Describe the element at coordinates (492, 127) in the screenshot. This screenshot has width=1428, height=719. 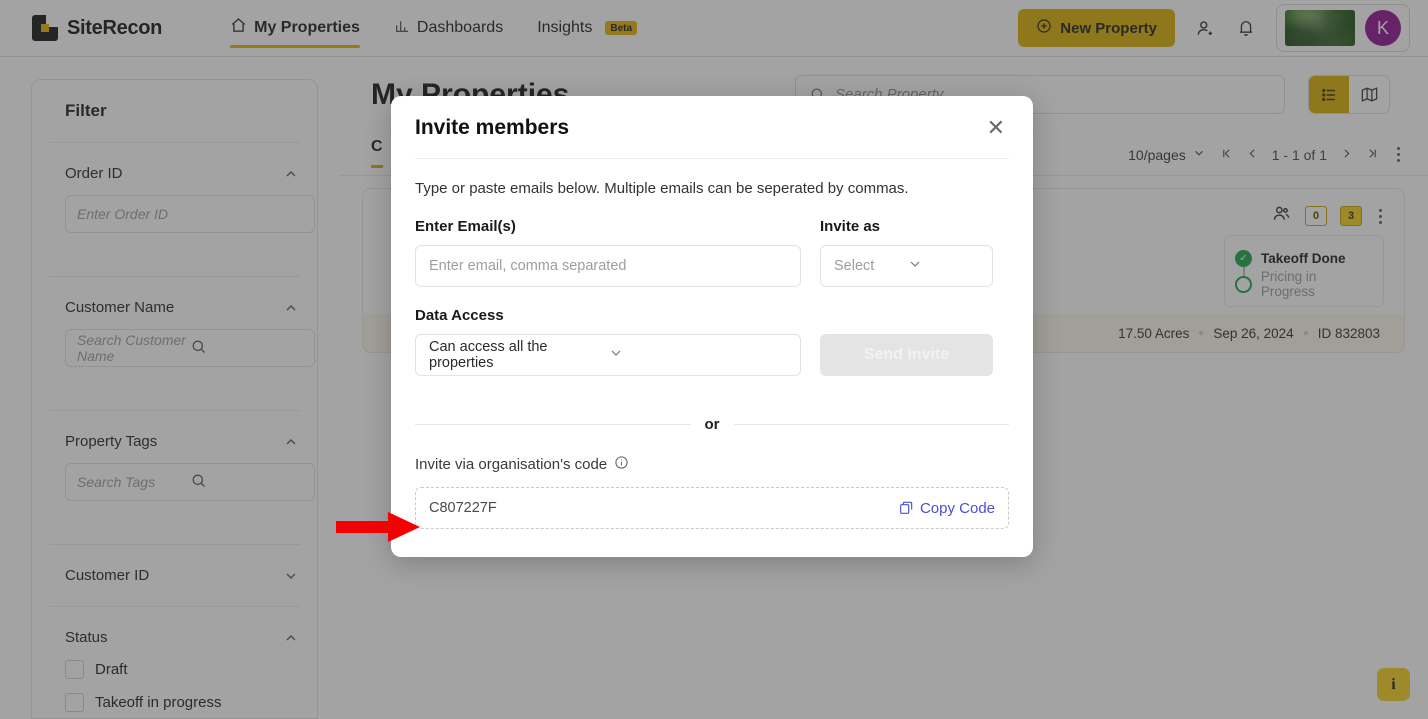
I see `modal-title: Invite members` at that location.